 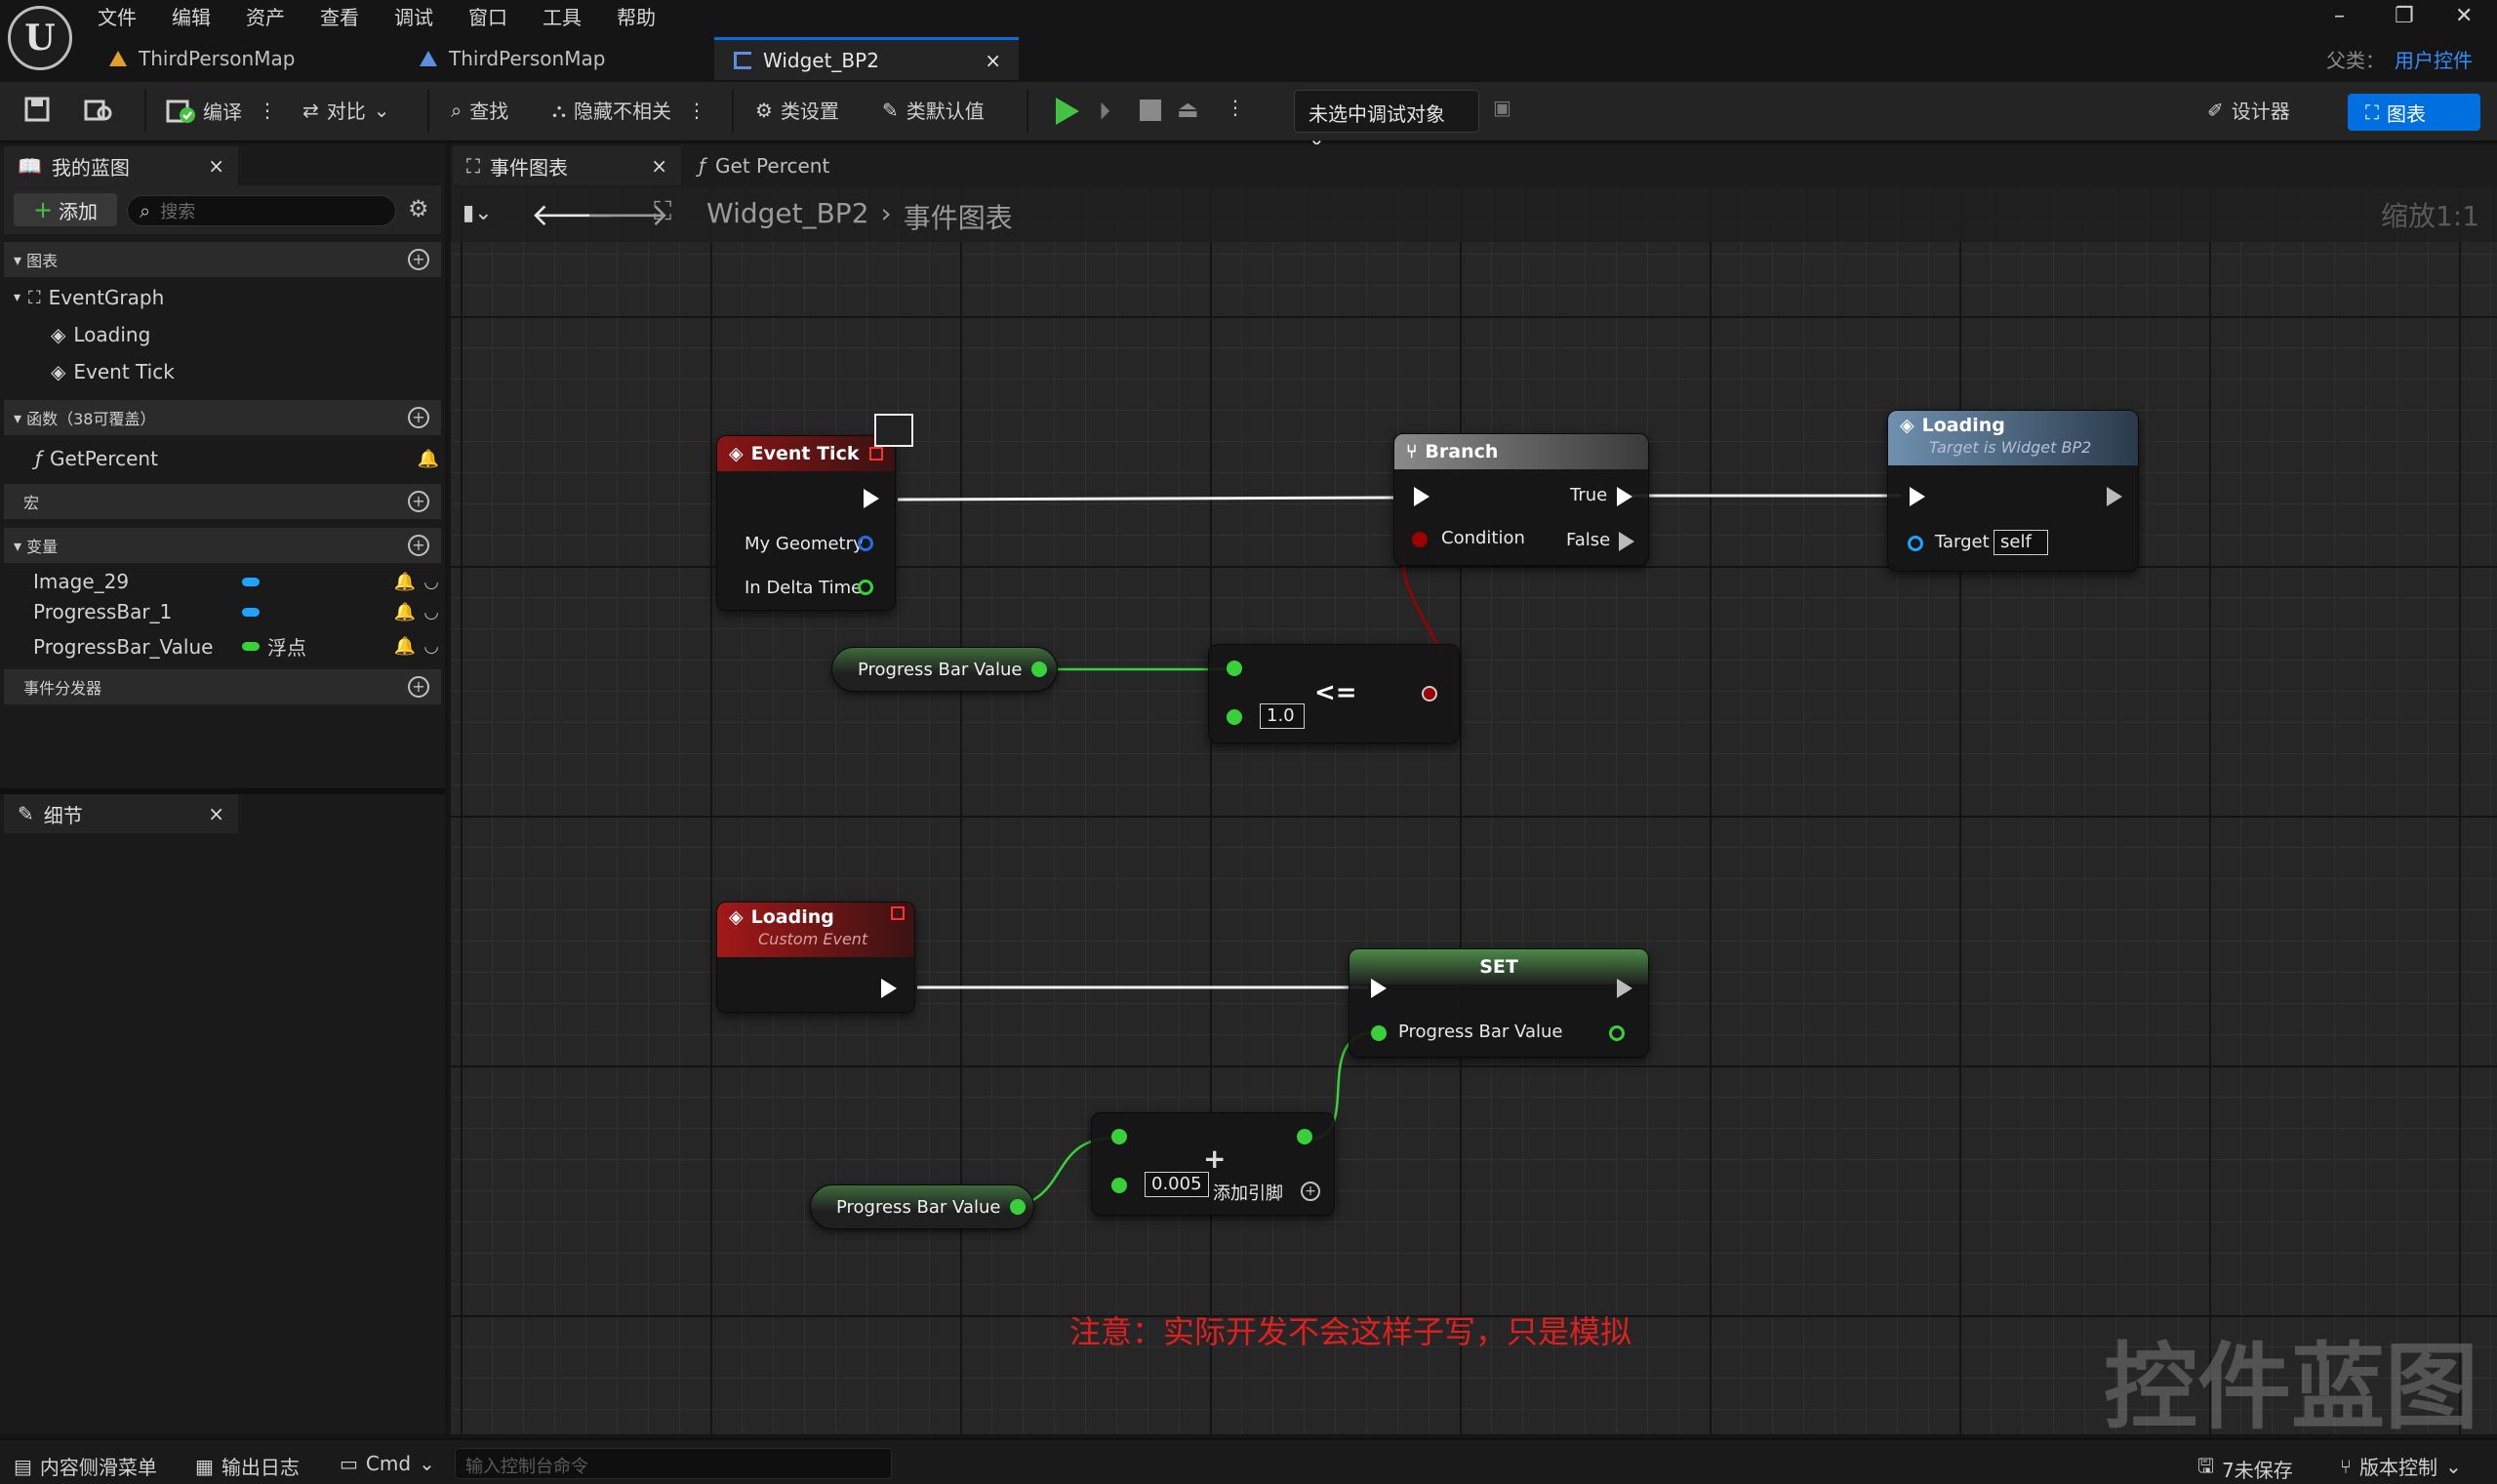 What do you see at coordinates (1589, 495) in the screenshot?
I see `pin-label: True` at bounding box center [1589, 495].